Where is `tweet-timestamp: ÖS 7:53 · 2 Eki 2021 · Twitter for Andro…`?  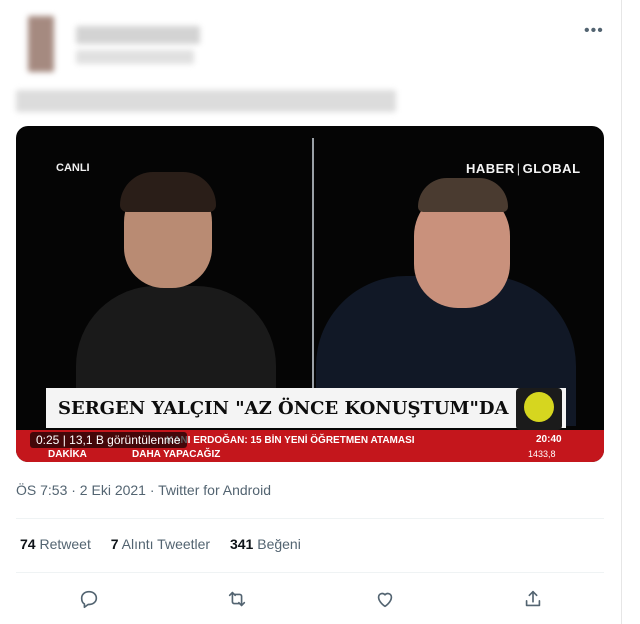
tweet-timestamp: ÖS 7:53 · 2 Eki 2021 · Twitter for Andro… is located at coordinates (143, 490).